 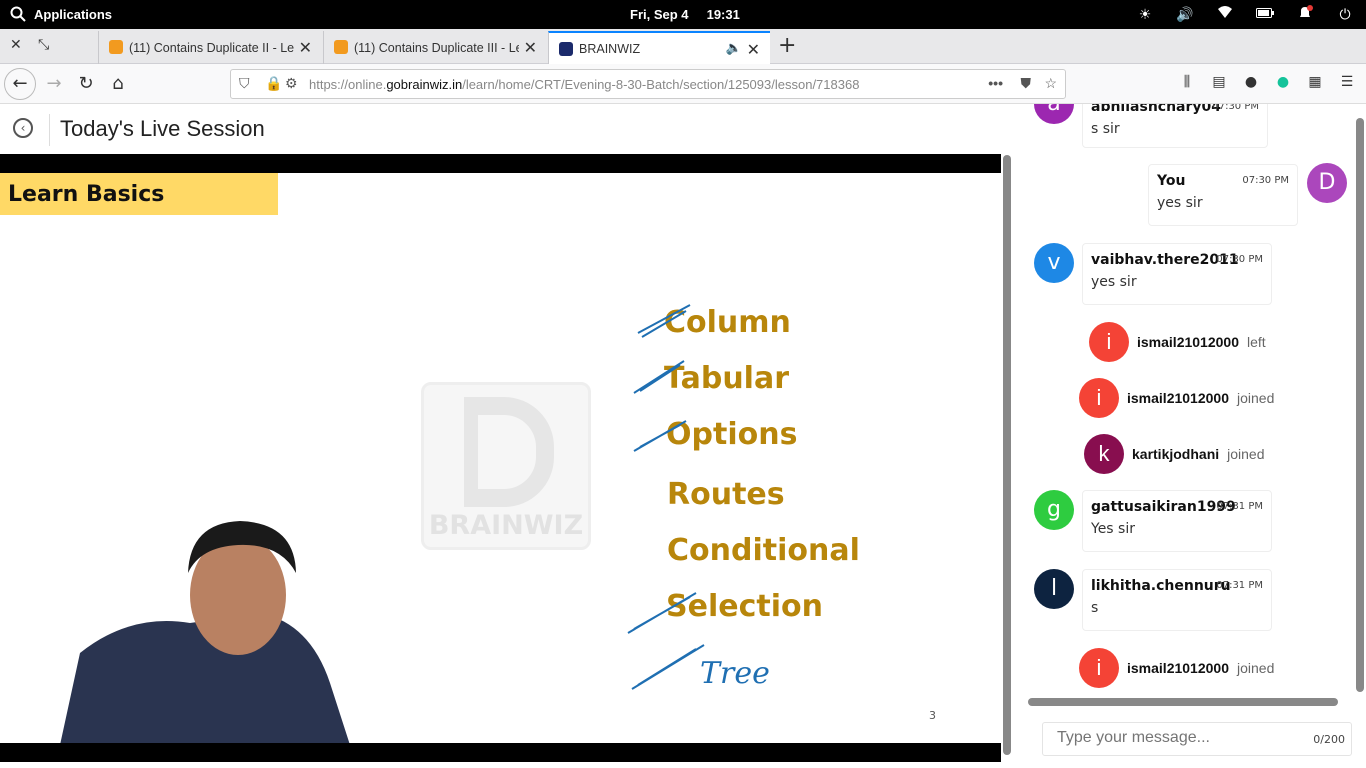 I want to click on system-tray: ☀ 🔊 ⏻, so click(x=1245, y=14).